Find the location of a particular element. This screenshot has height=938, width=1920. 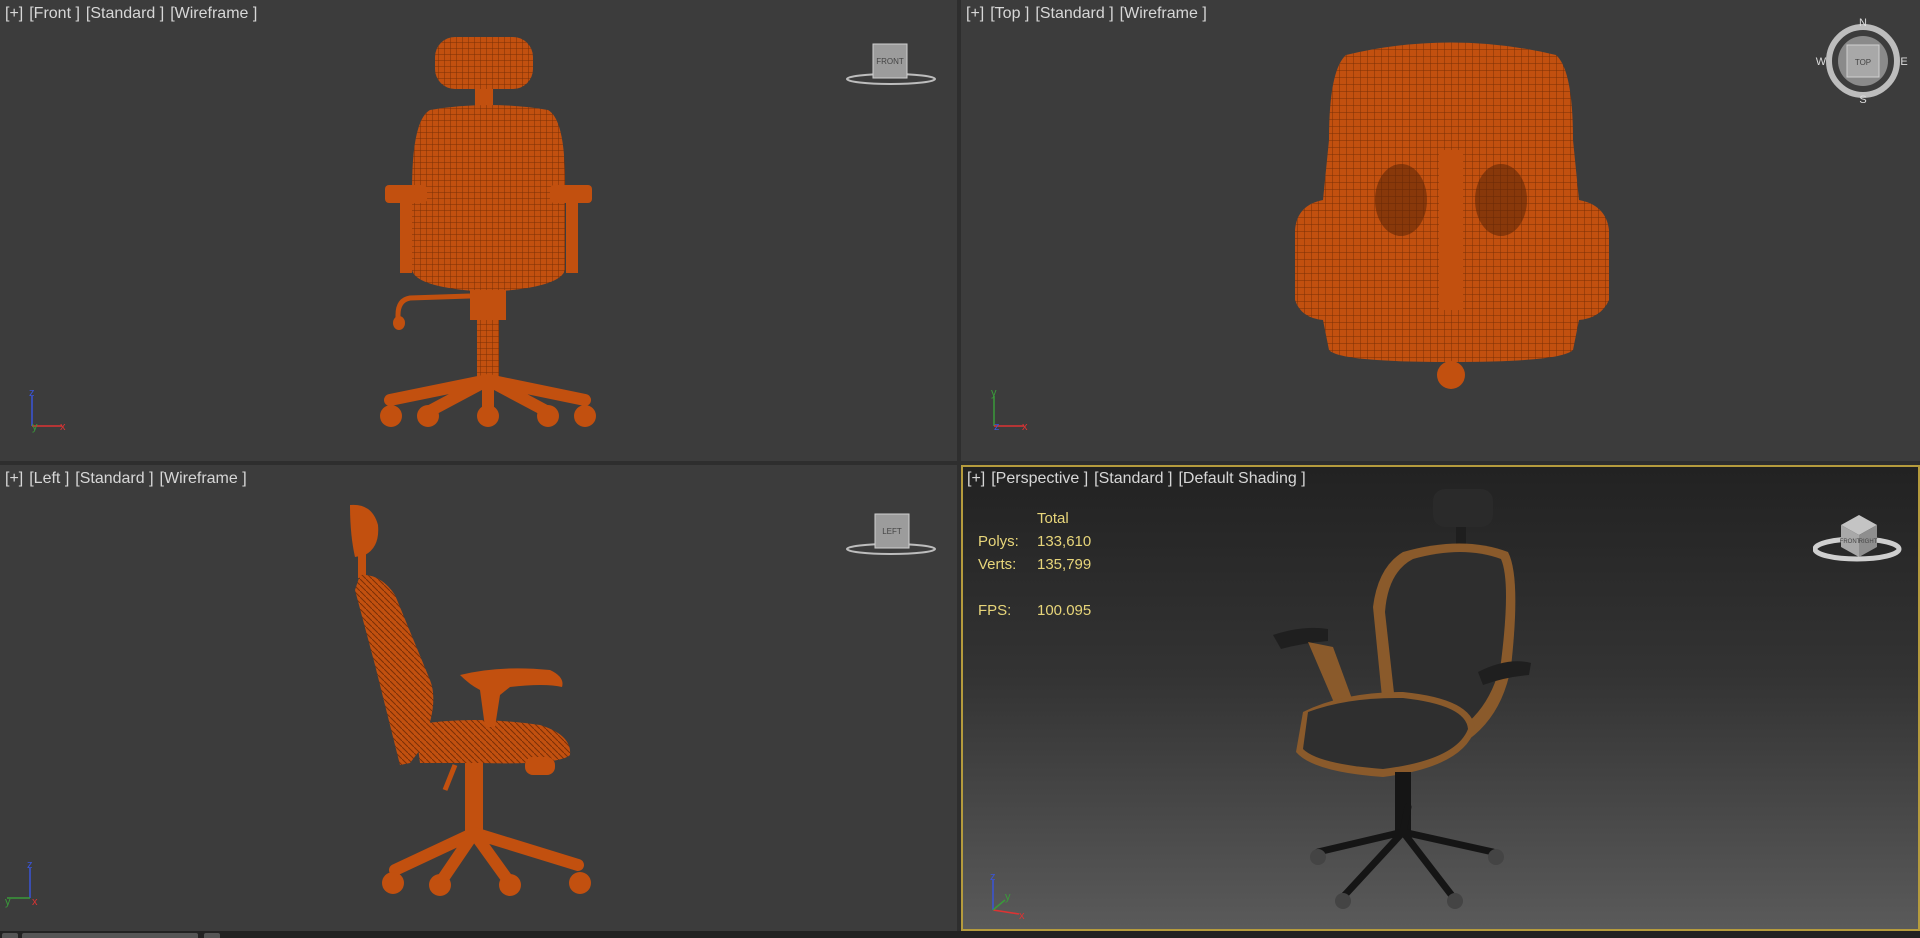

compass-east: E is located at coordinates (1903, 62).